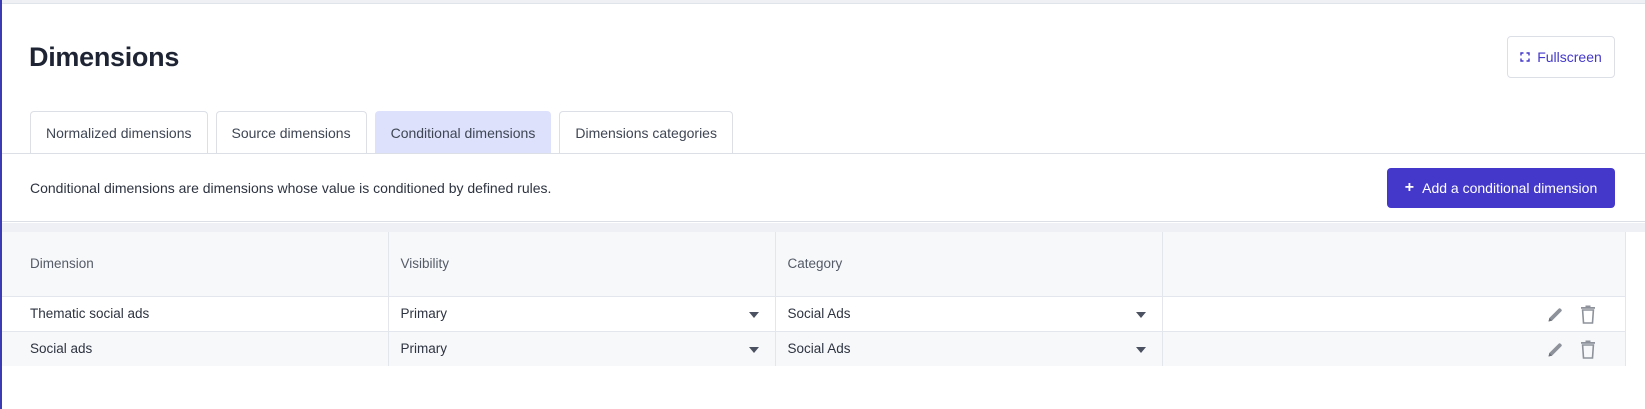 This screenshot has height=409, width=1645. What do you see at coordinates (1510, 188) in the screenshot?
I see `add-button-label: Add a conditional dimension` at bounding box center [1510, 188].